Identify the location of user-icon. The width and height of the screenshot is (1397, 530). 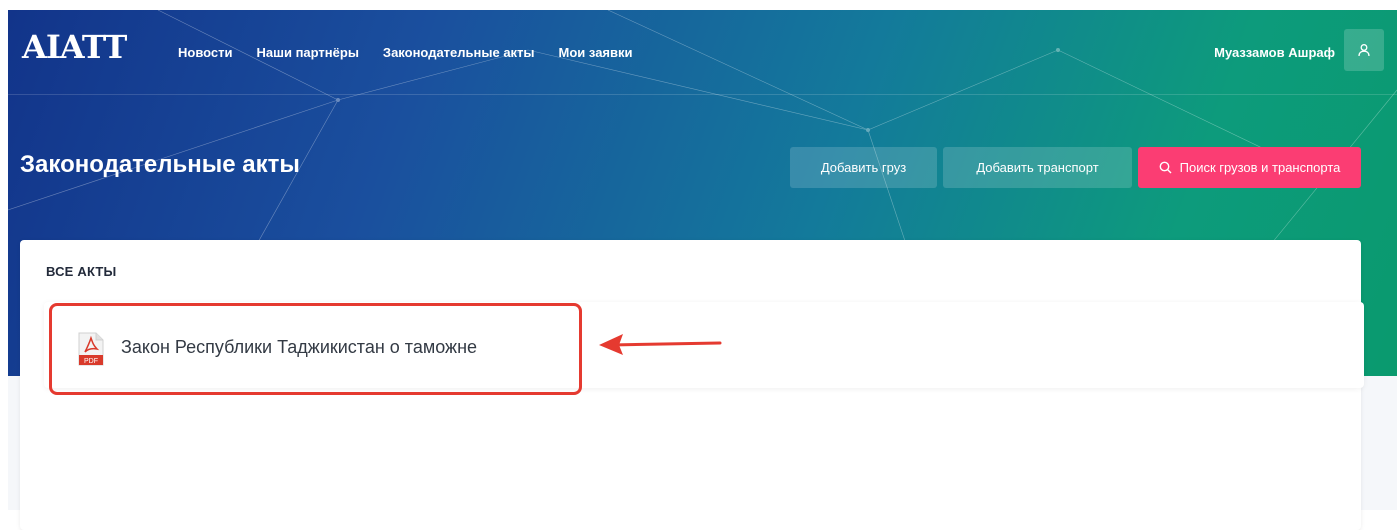
(1364, 50).